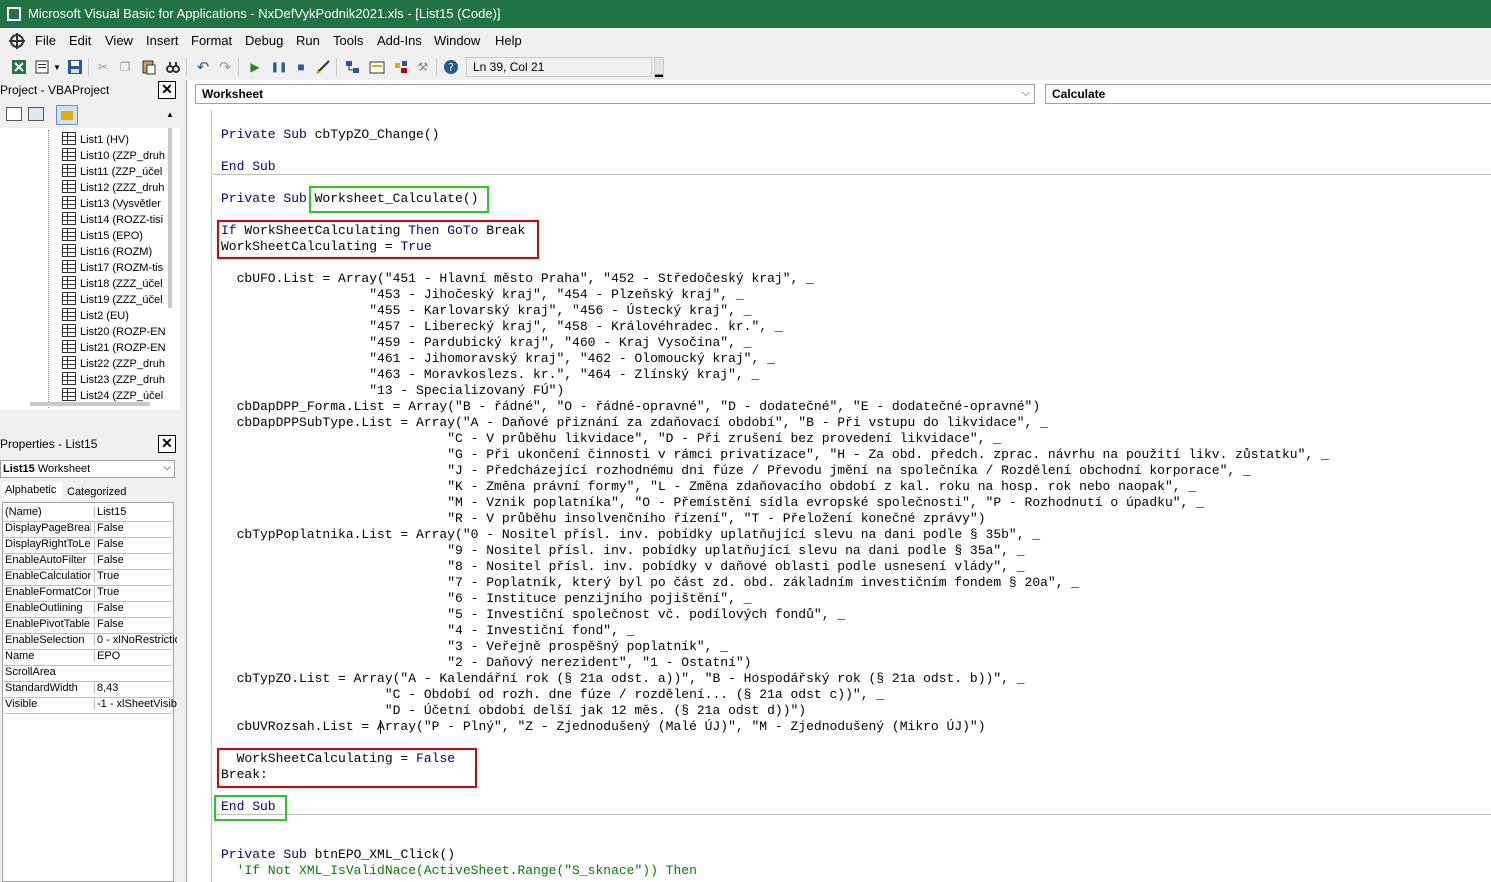  I want to click on properties-close-icon: ✕, so click(167, 444).